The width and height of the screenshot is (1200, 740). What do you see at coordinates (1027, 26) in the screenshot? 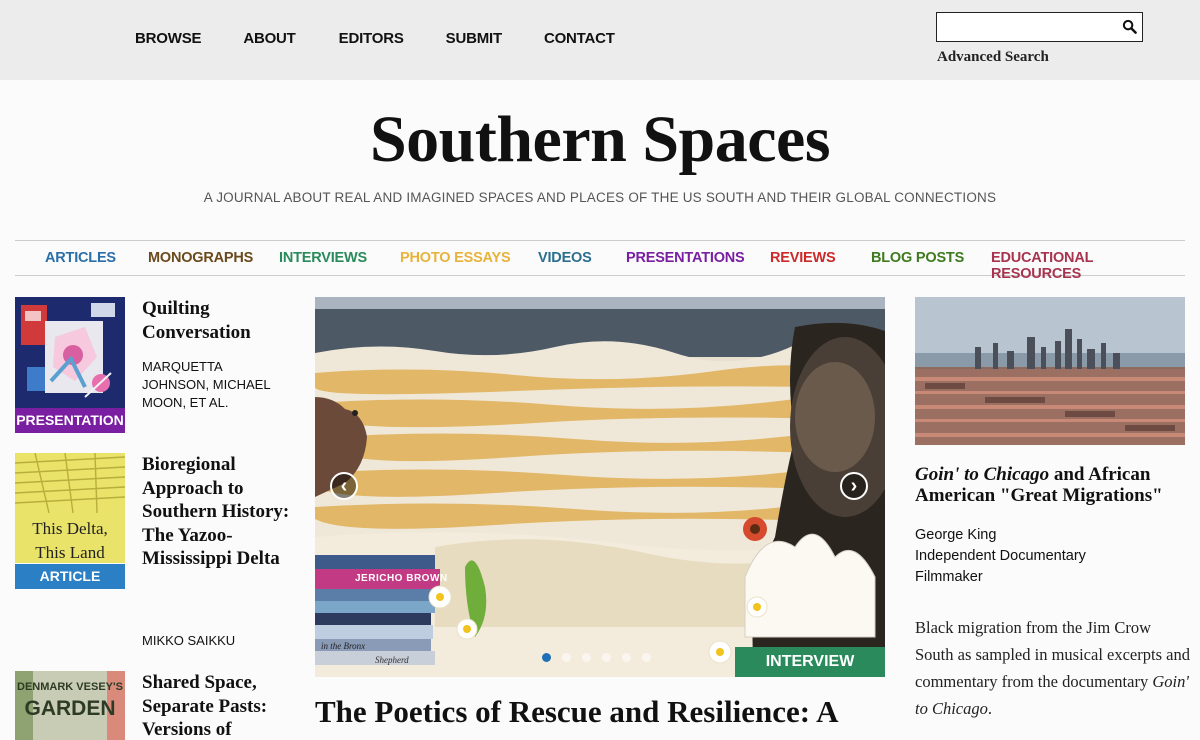
I see `search-input` at bounding box center [1027, 26].